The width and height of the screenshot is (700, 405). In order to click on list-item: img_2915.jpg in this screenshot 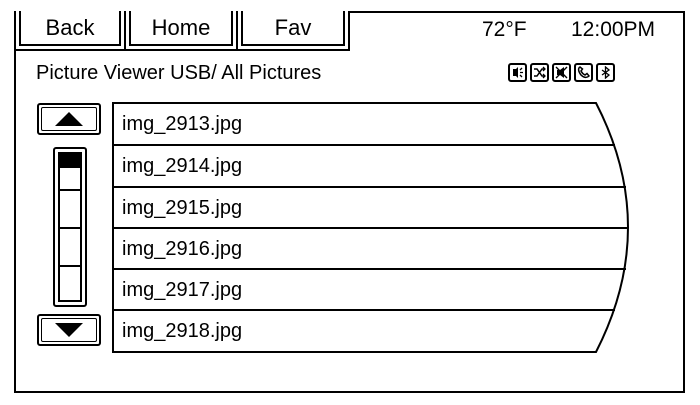, I will do `click(373, 208)`.